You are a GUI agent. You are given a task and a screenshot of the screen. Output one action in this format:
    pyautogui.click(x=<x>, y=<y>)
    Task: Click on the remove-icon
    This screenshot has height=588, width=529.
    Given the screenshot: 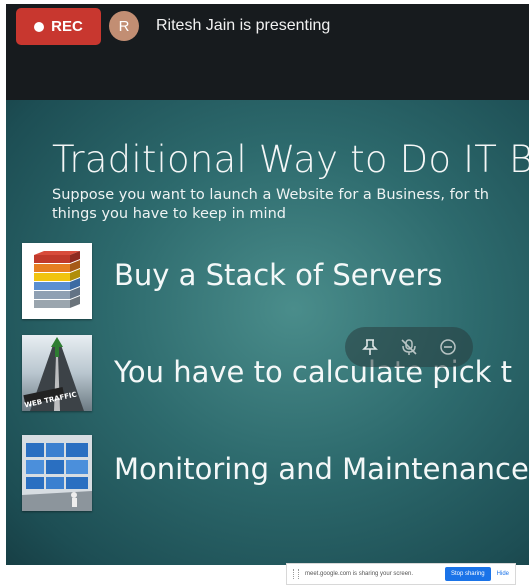 What is the action you would take?
    pyautogui.click(x=448, y=347)
    